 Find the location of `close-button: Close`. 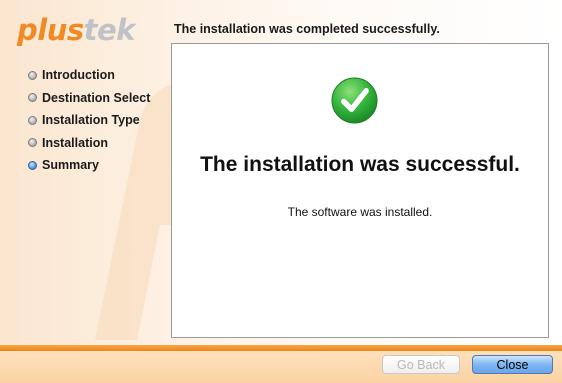

close-button: Close is located at coordinates (512, 364).